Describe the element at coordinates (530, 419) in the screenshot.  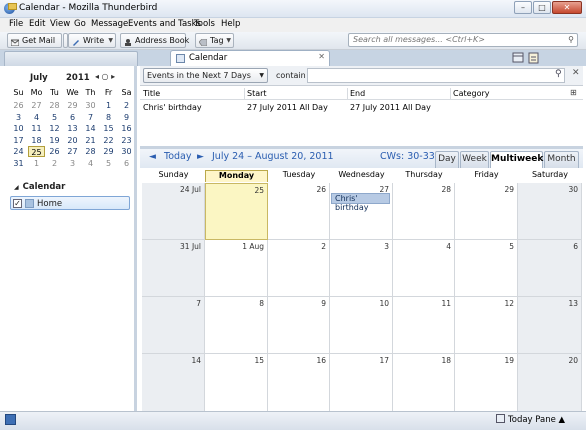
I see `today-pane-toggle: Today Pane ▲` at that location.